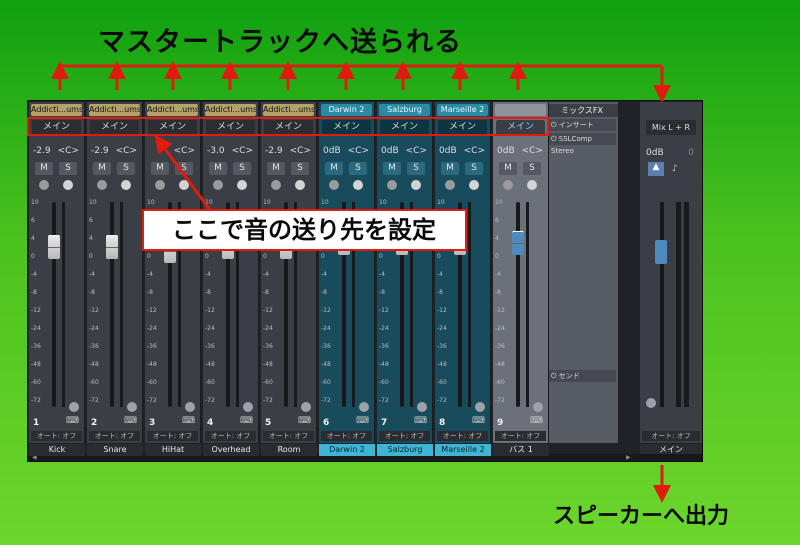 The image size is (800, 545). Describe the element at coordinates (671, 127) in the screenshot. I see `main-output-select: Mix L + R` at that location.